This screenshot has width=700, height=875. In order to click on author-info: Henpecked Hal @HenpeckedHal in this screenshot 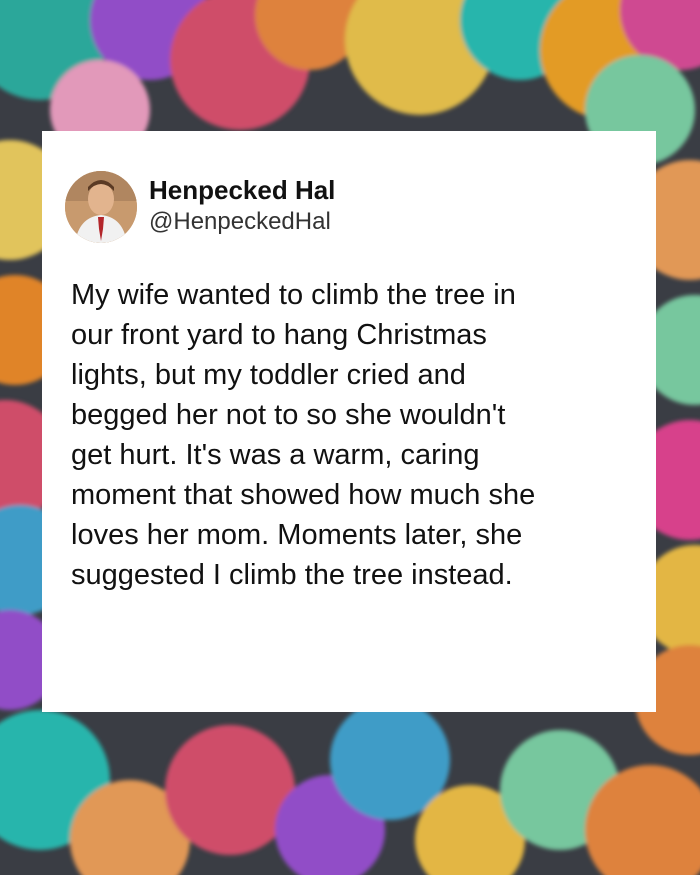, I will do `click(242, 206)`.